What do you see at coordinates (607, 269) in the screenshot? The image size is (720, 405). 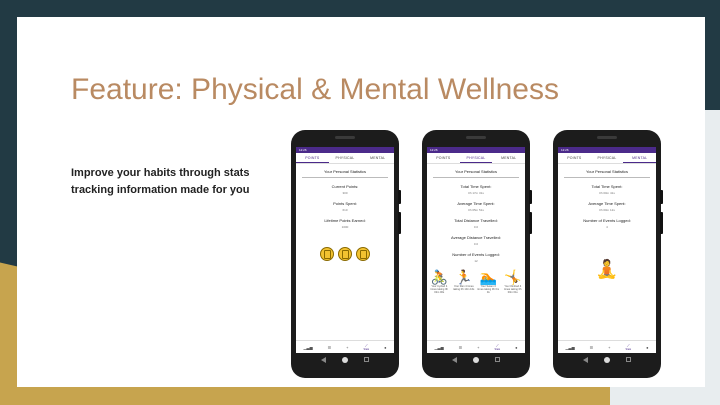 I see `meditation-icon: 🧘` at bounding box center [607, 269].